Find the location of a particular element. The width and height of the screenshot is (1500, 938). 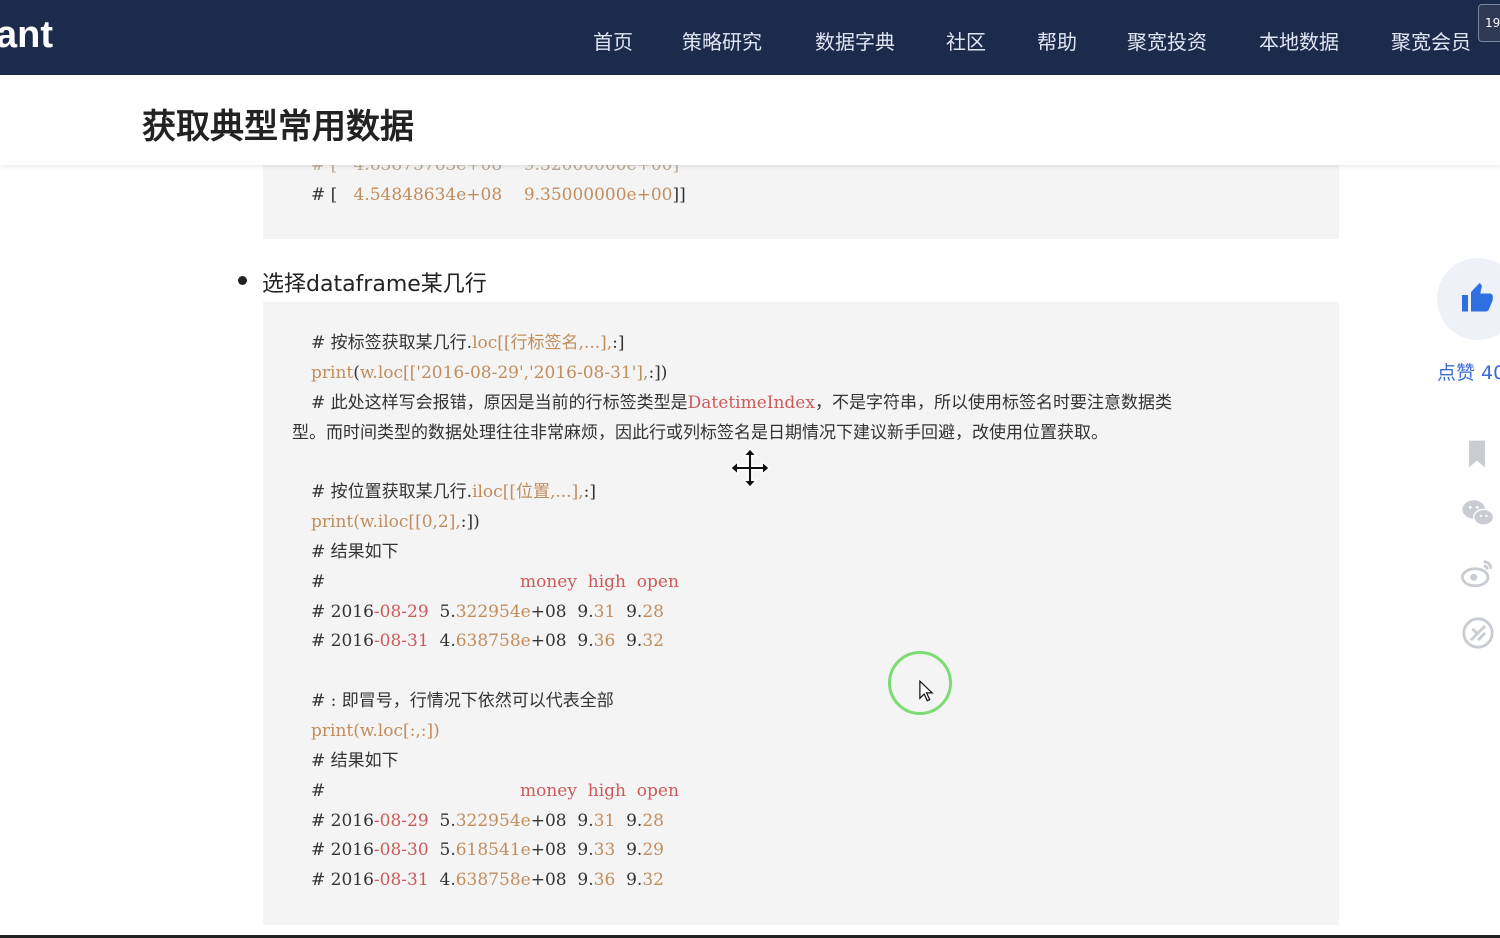

mouse-pointer-icon is located at coordinates (926, 691).